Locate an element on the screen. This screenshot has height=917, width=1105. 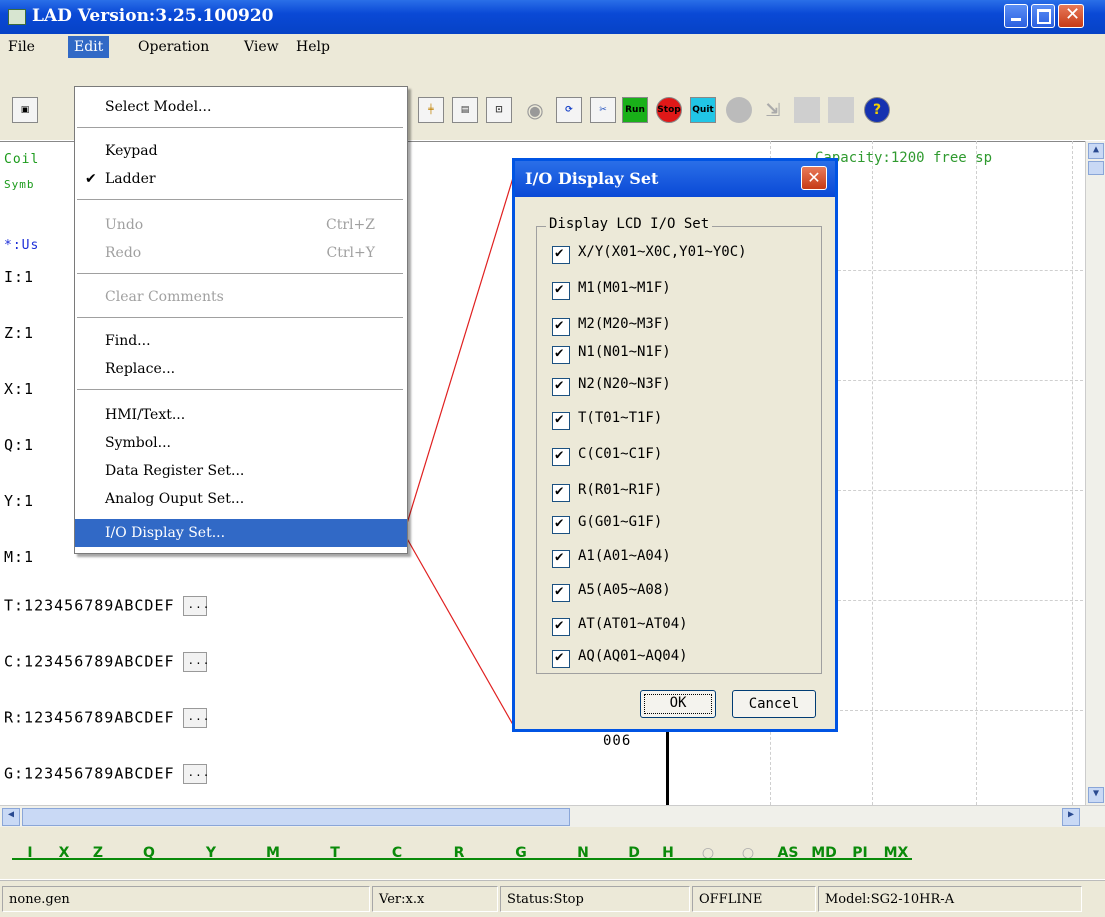
checkbox-label: A5(A05~A08) is located at coordinates (624, 590).